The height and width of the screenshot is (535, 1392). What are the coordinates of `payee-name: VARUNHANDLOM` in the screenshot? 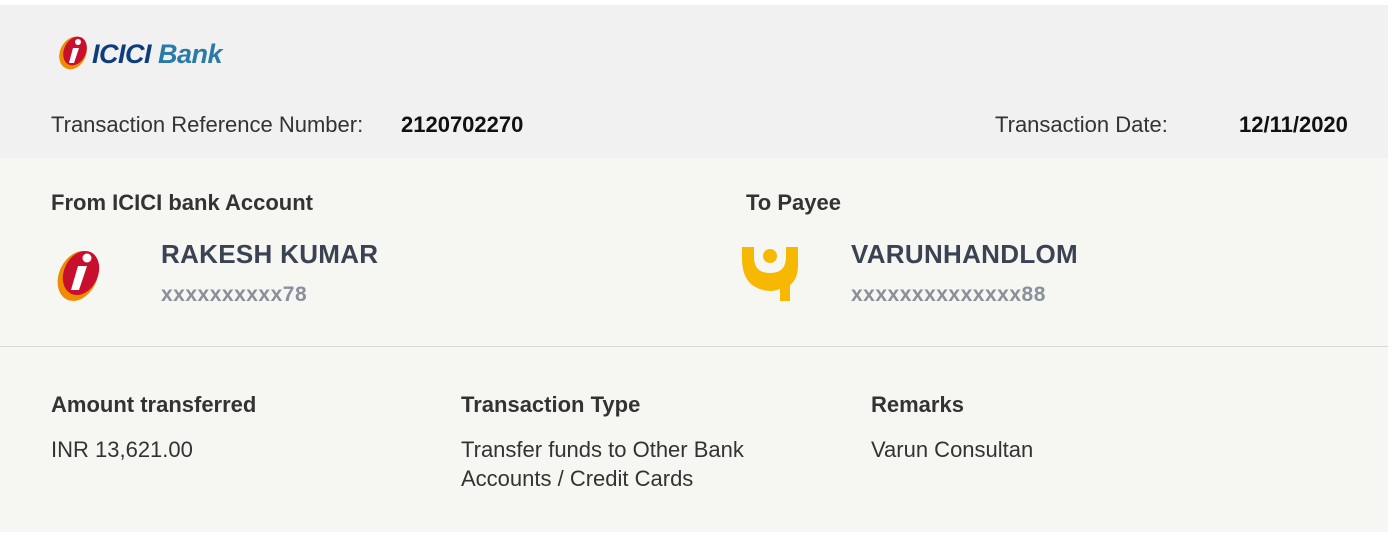 It's located at (964, 254).